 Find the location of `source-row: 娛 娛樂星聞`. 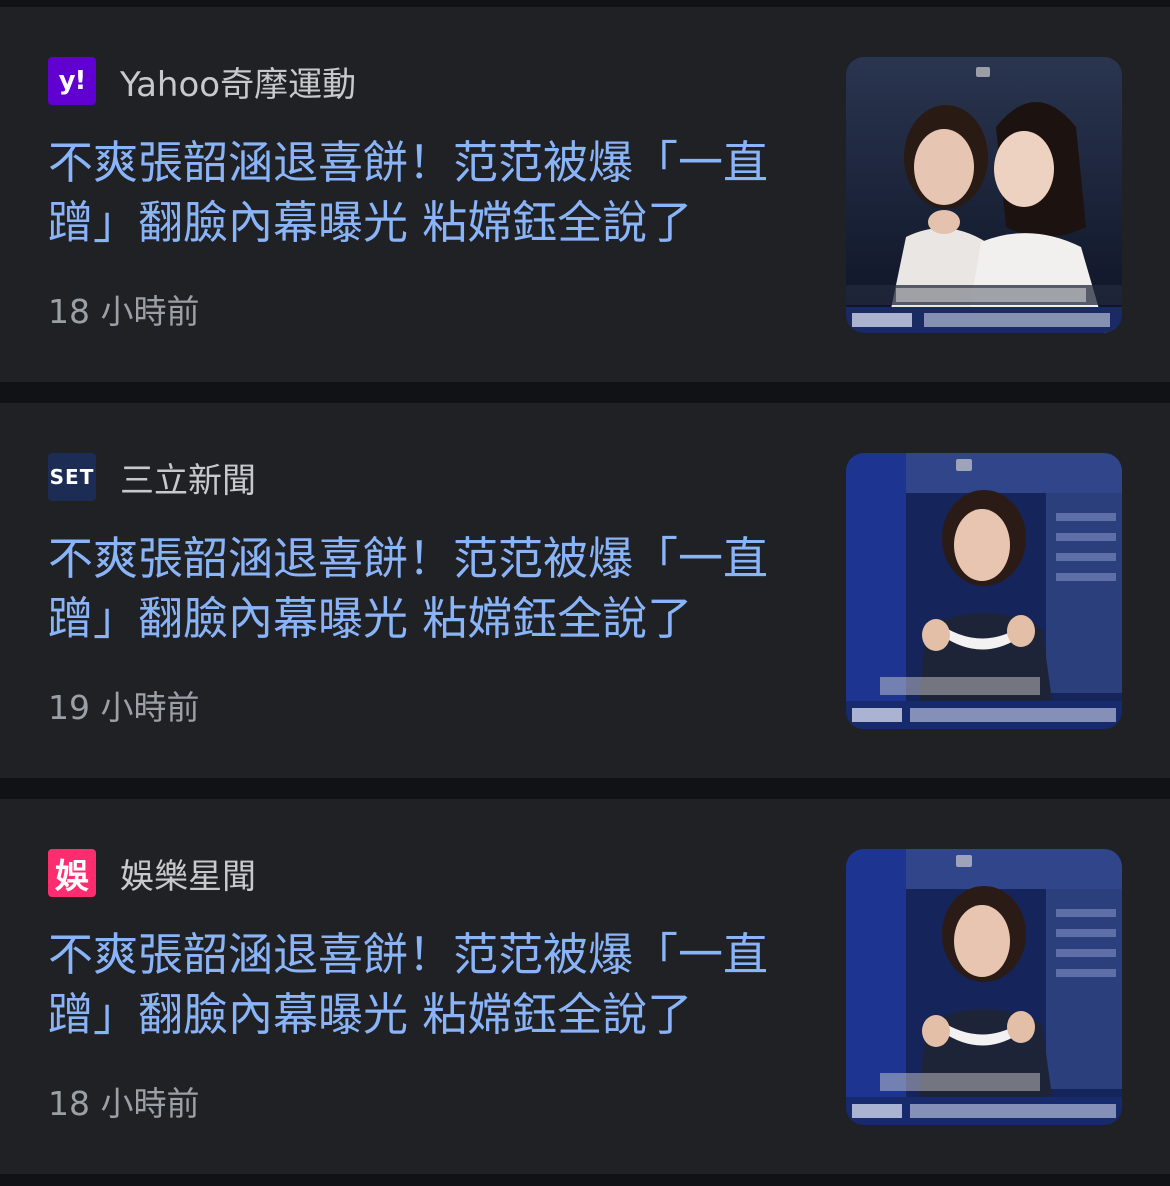

source-row: 娛 娛樂星聞 is located at coordinates (152, 873).